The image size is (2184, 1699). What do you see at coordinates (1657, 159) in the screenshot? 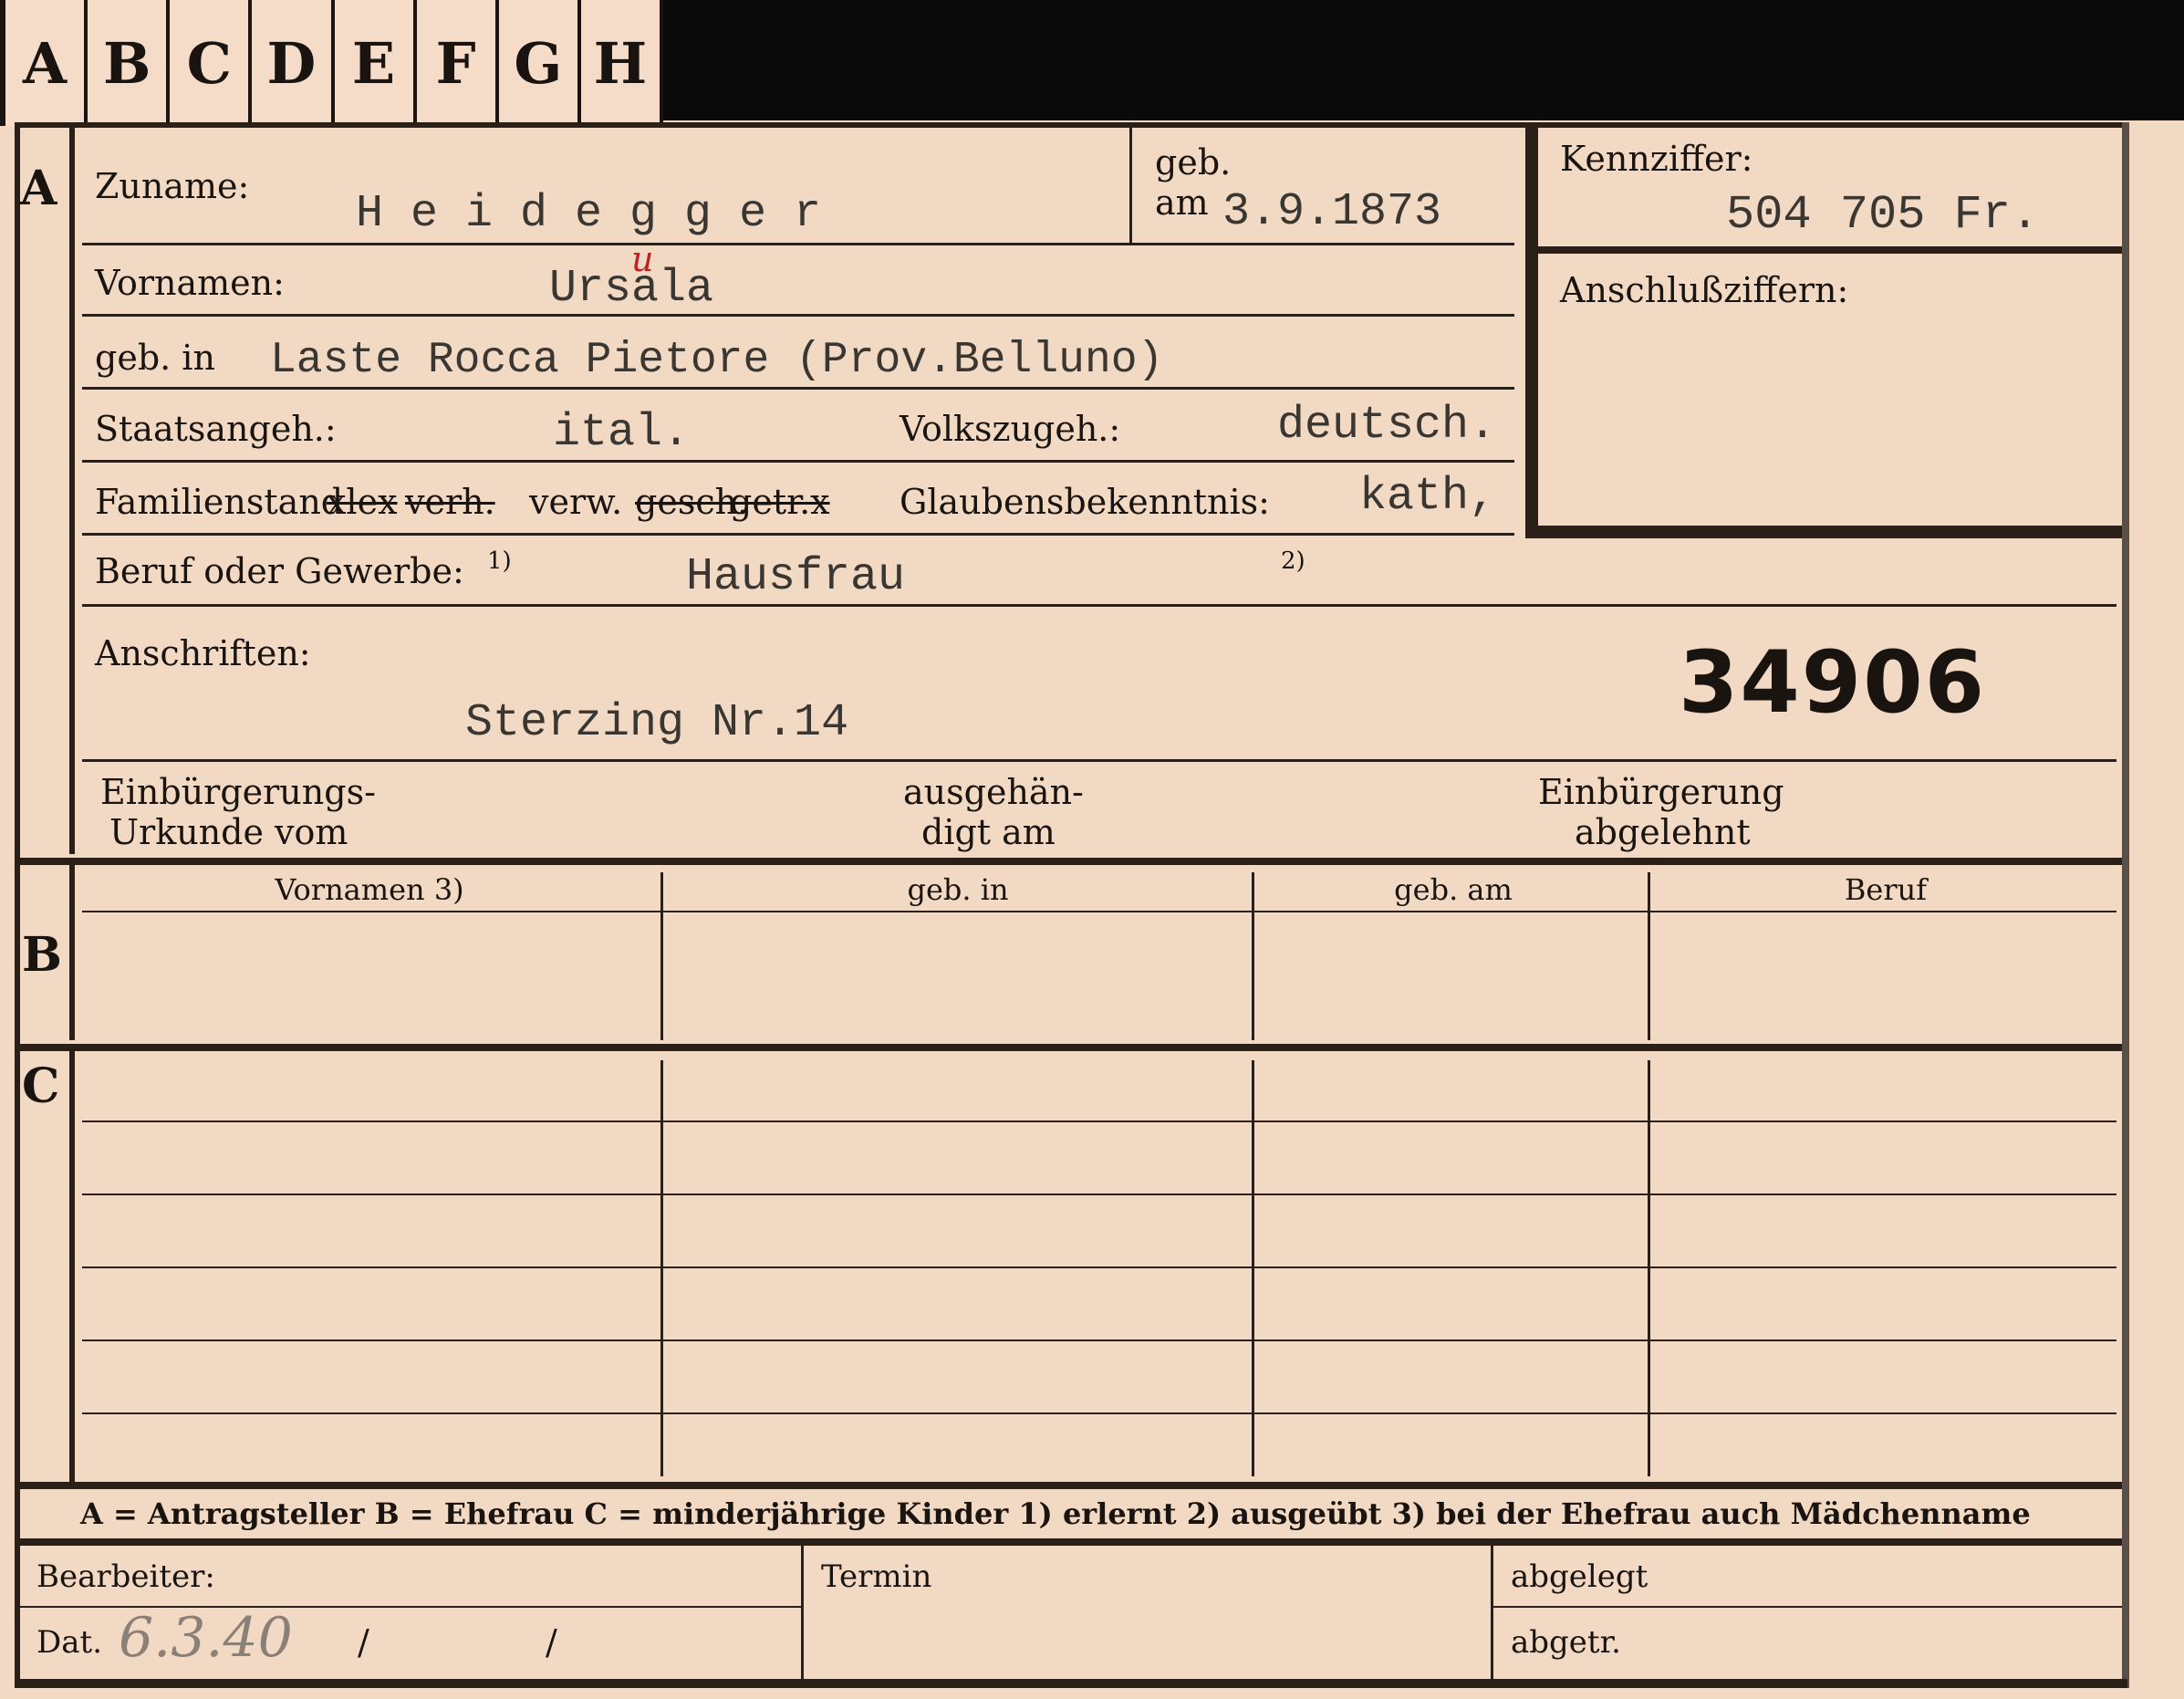
I see `kennziffer-label: Kennziffer:` at bounding box center [1657, 159].